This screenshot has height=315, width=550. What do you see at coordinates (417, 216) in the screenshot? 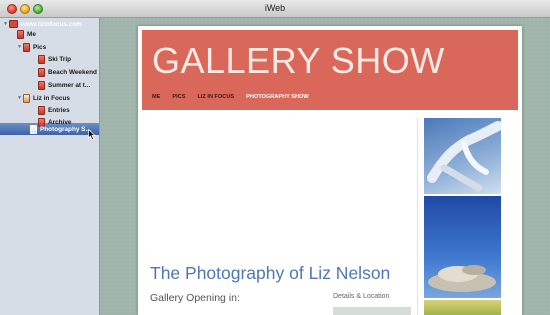
I see `column-divider` at bounding box center [417, 216].